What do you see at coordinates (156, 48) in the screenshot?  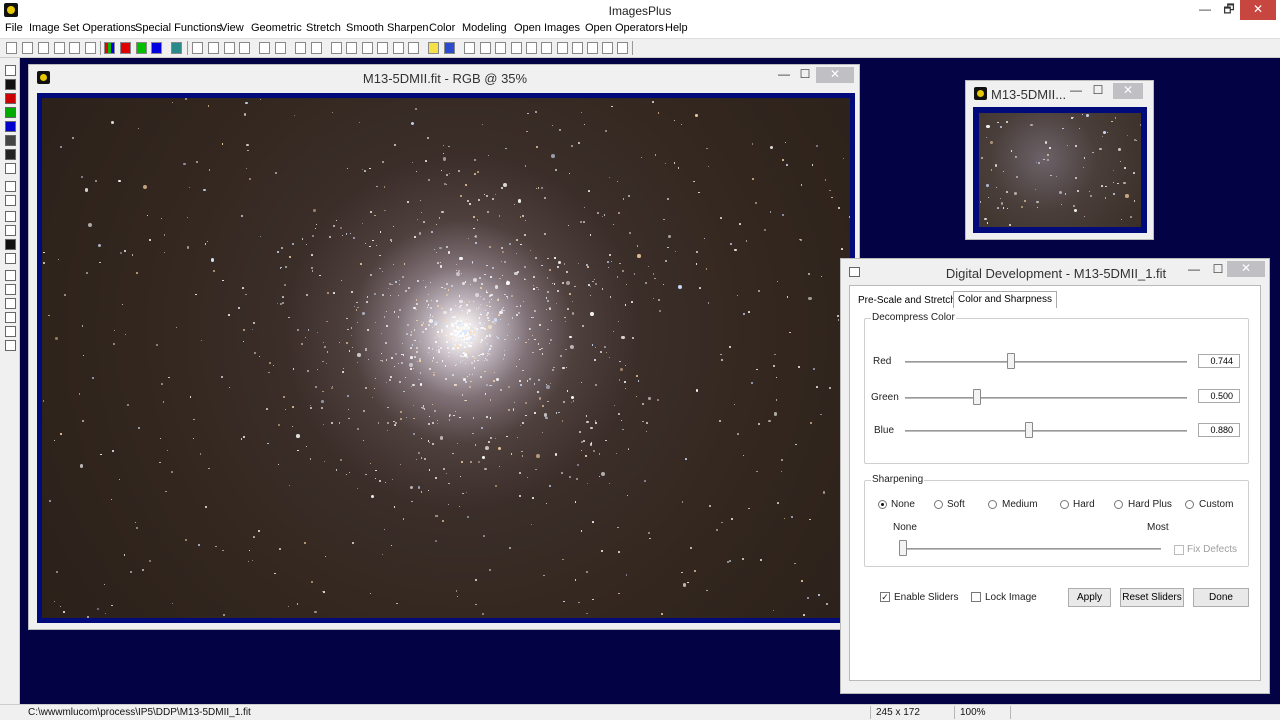 I see `blue-channel-icon` at bounding box center [156, 48].